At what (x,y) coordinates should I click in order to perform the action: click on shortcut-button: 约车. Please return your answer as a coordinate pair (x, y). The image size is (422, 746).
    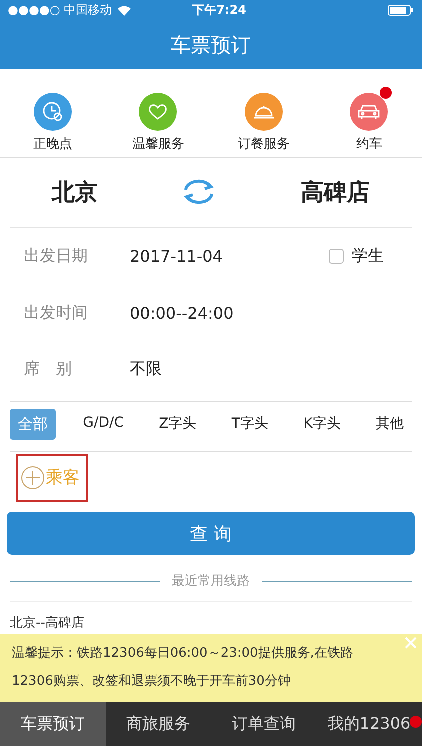
    Looking at the image, I should click on (369, 119).